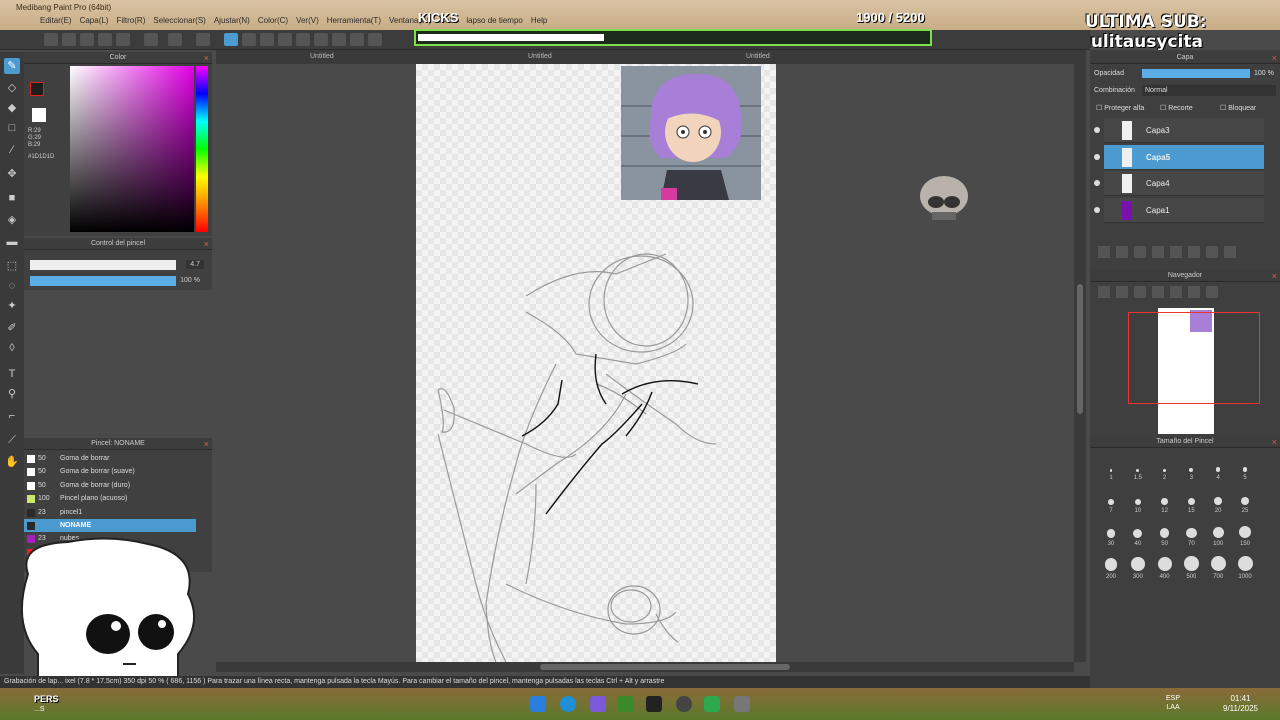 This screenshot has height=720, width=1280. What do you see at coordinates (123, 39) in the screenshot?
I see `layout-icon` at bounding box center [123, 39].